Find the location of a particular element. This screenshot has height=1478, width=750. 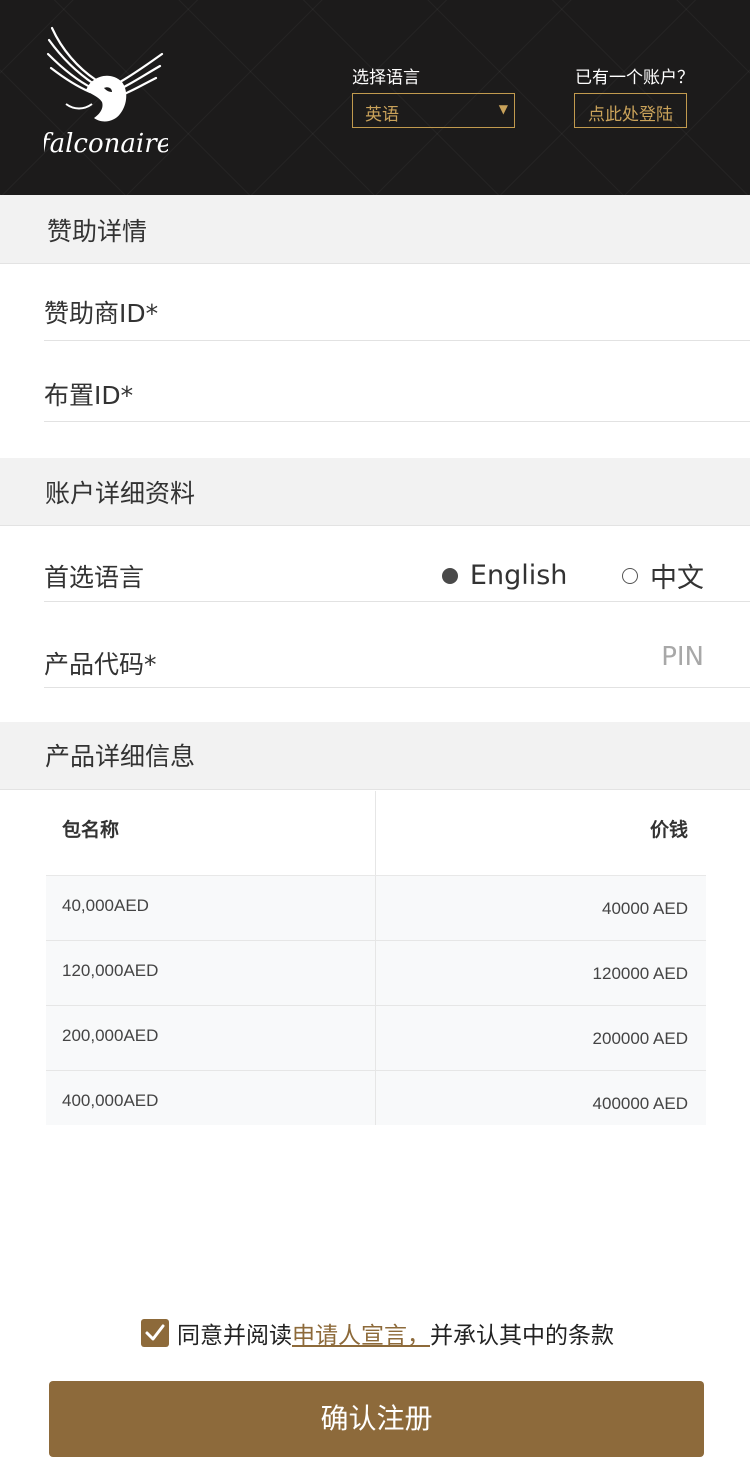

table-cell: 40,000AED is located at coordinates (211, 908).